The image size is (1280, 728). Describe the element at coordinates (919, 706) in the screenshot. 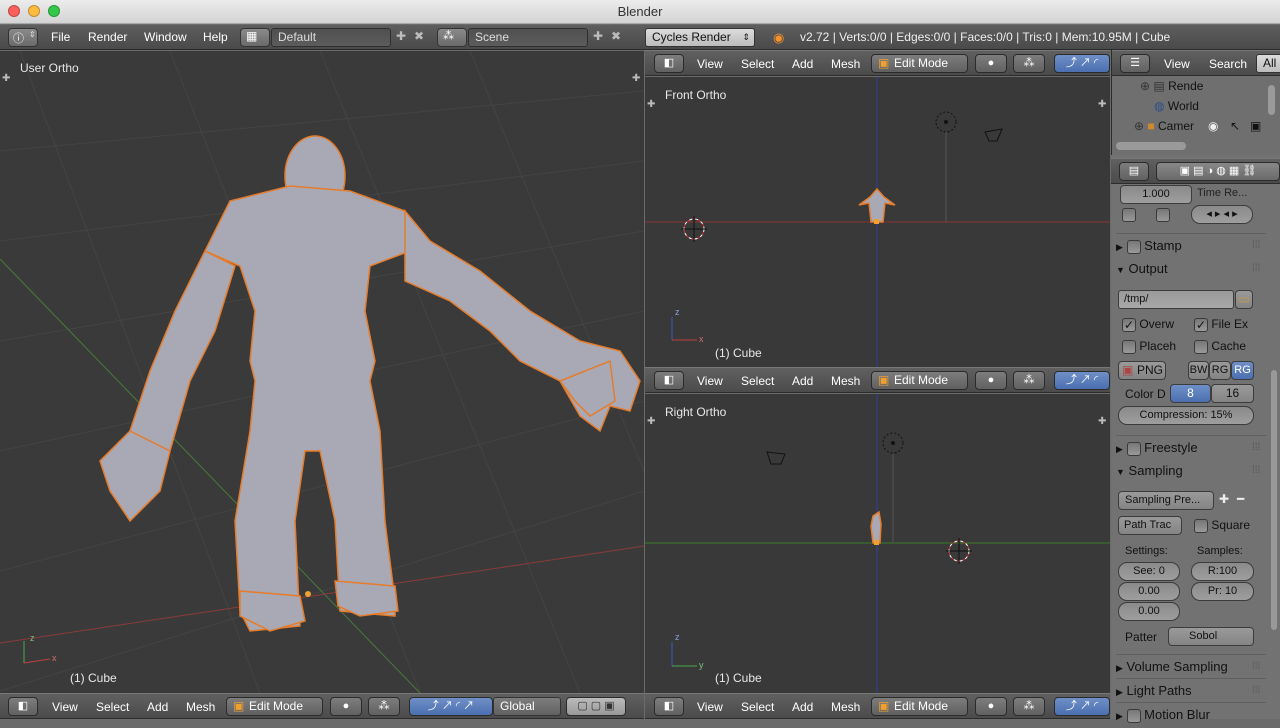

I see `mode-select: ▣ Edit Mode` at that location.